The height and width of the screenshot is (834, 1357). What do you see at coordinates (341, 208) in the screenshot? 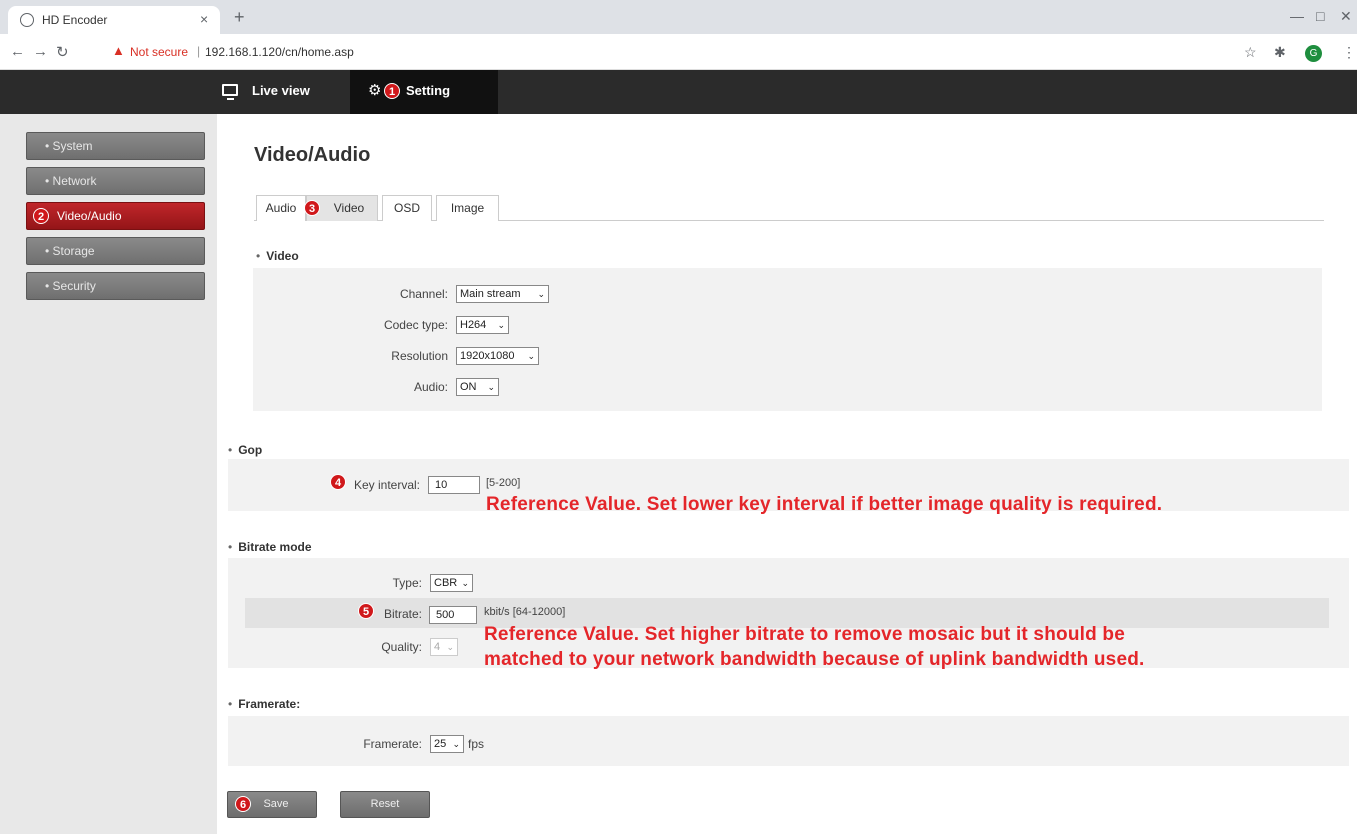
I see `tab-video: 3 Video` at bounding box center [341, 208].